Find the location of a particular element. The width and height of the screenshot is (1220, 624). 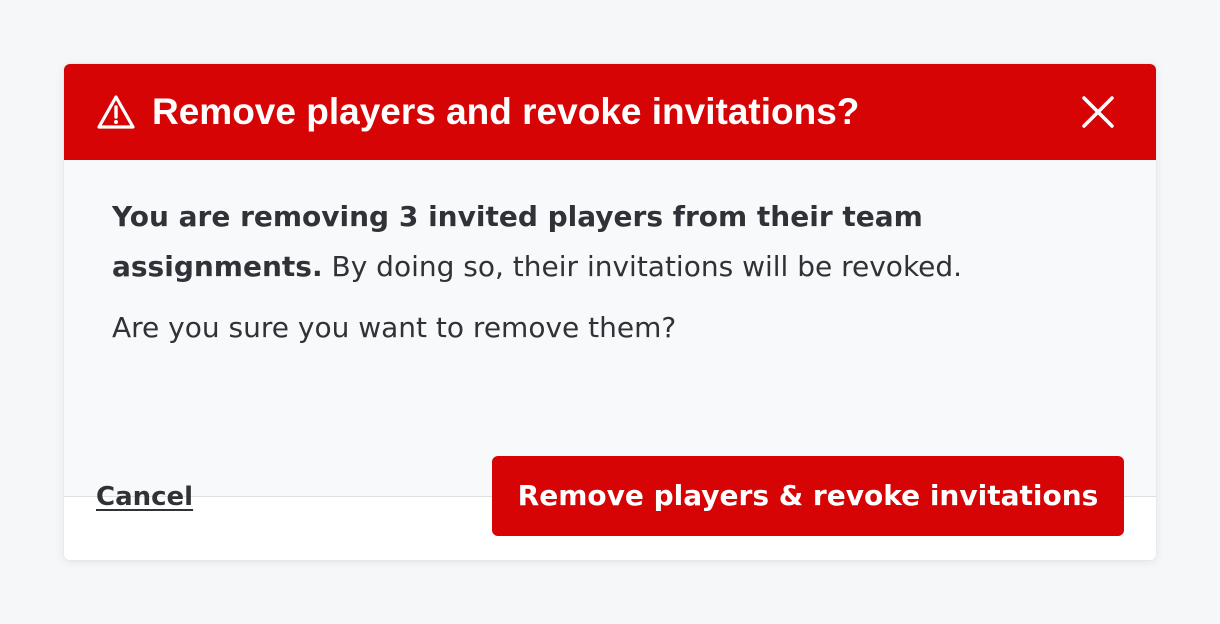

close-icon is located at coordinates (1098, 112).